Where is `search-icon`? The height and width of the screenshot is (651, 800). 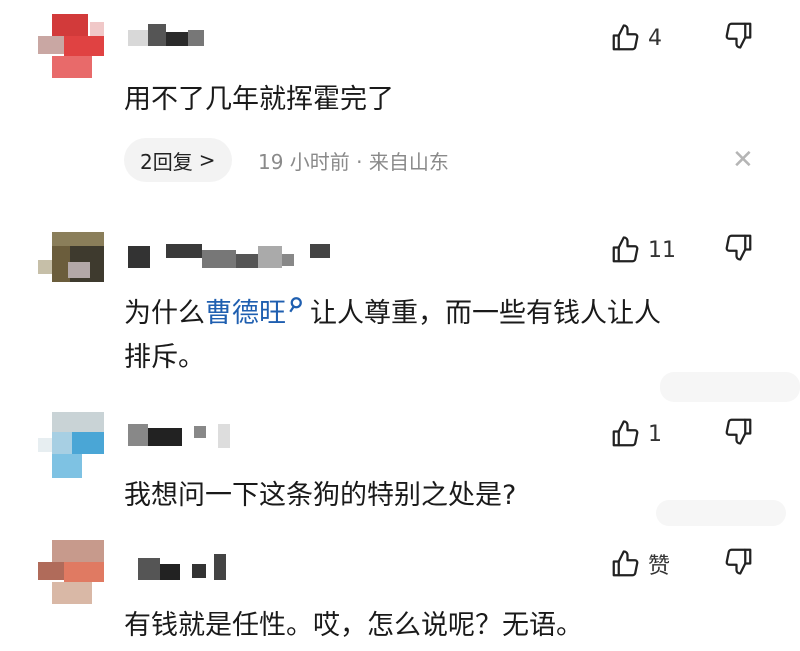
search-icon is located at coordinates (297, 305).